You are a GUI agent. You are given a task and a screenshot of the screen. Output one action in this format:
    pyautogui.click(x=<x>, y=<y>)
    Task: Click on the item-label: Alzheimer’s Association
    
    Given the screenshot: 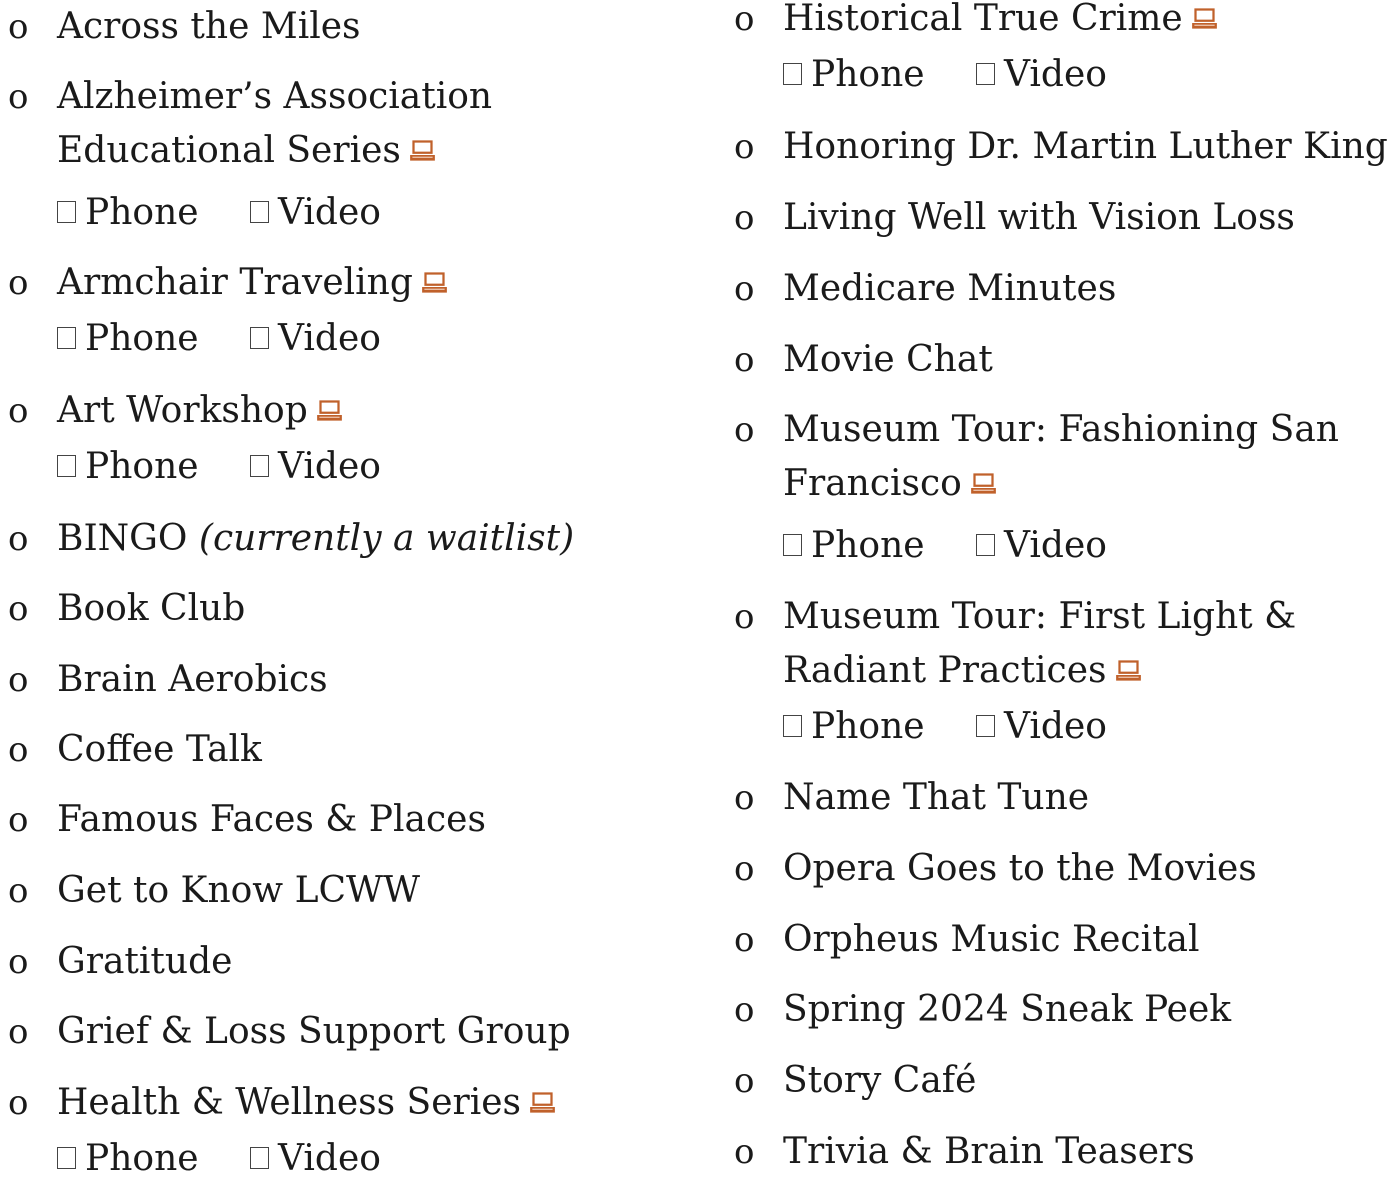 What is the action you would take?
    pyautogui.click(x=275, y=96)
    